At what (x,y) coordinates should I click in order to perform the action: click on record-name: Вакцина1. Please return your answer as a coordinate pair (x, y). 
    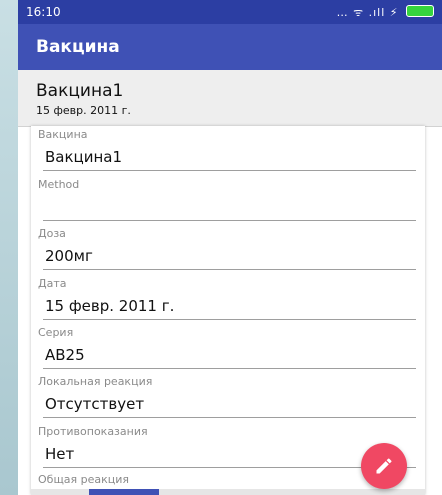
    Looking at the image, I should click on (80, 91).